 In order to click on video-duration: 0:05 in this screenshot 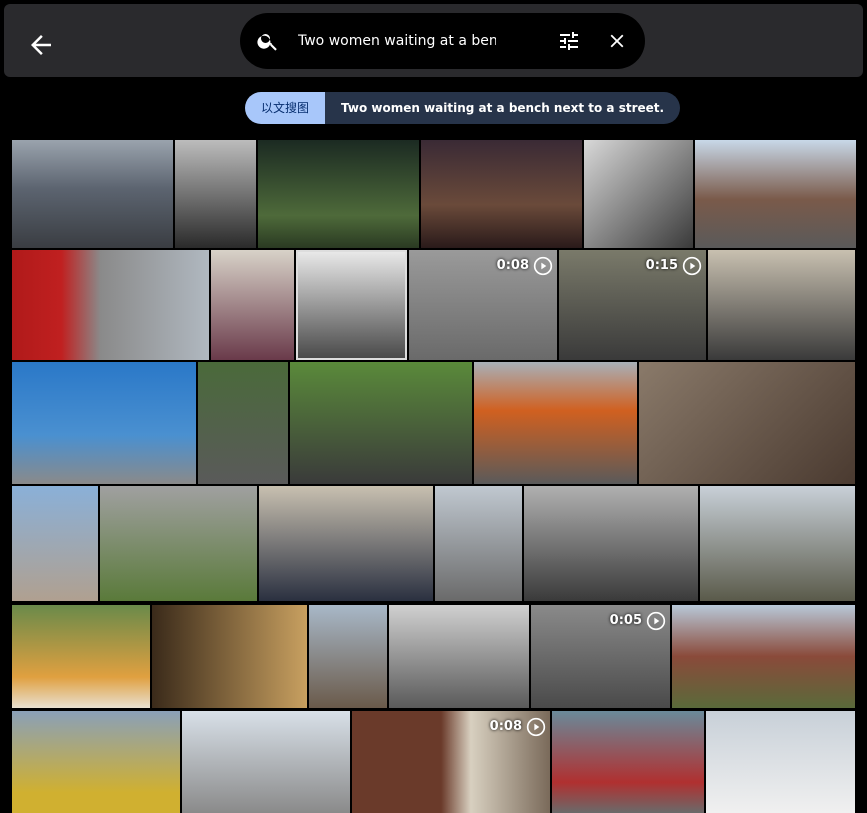, I will do `click(625, 620)`.